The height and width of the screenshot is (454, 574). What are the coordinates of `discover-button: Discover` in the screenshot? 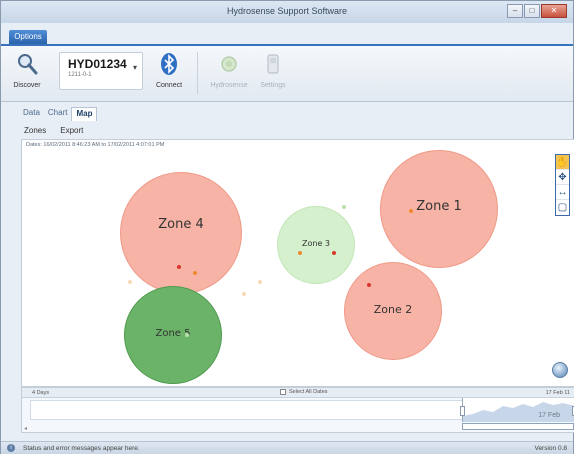 It's located at (27, 73).